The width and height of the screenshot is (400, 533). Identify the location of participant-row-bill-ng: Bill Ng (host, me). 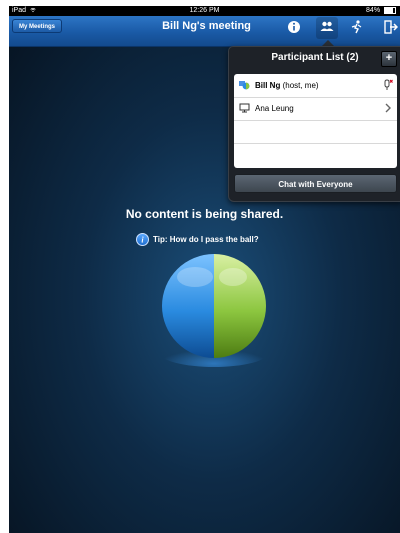
(315, 86).